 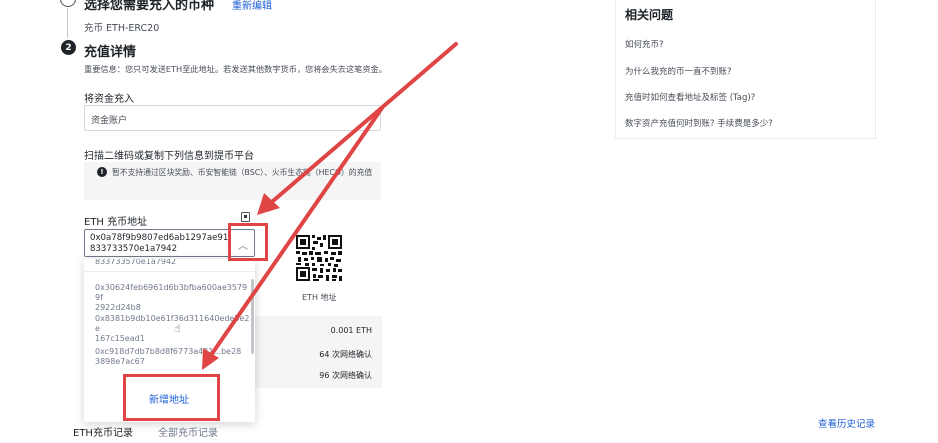 What do you see at coordinates (242, 172) in the screenshot?
I see `warning-text: 暂不支持通过区块奖励、币安智能链（BSC）、火币生态链（HECO）的充值` at bounding box center [242, 172].